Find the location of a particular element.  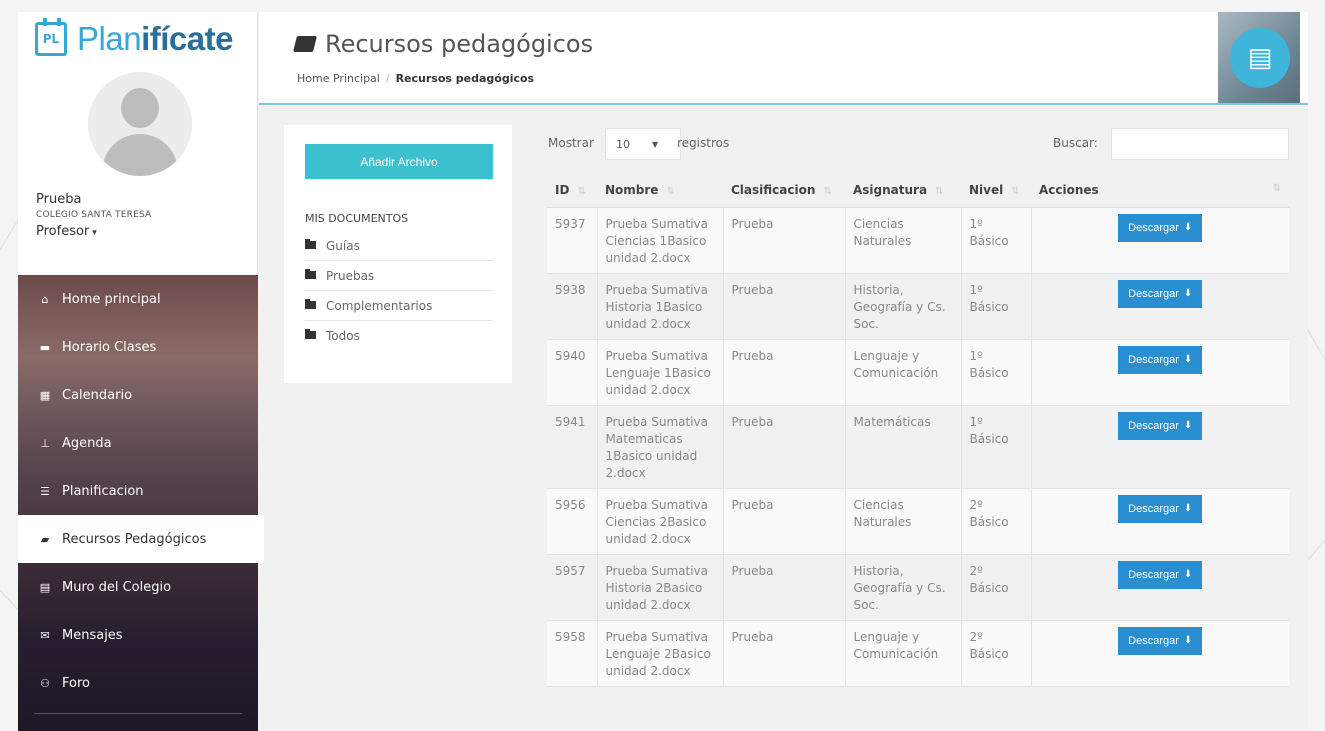

menu-divider is located at coordinates (138, 713).